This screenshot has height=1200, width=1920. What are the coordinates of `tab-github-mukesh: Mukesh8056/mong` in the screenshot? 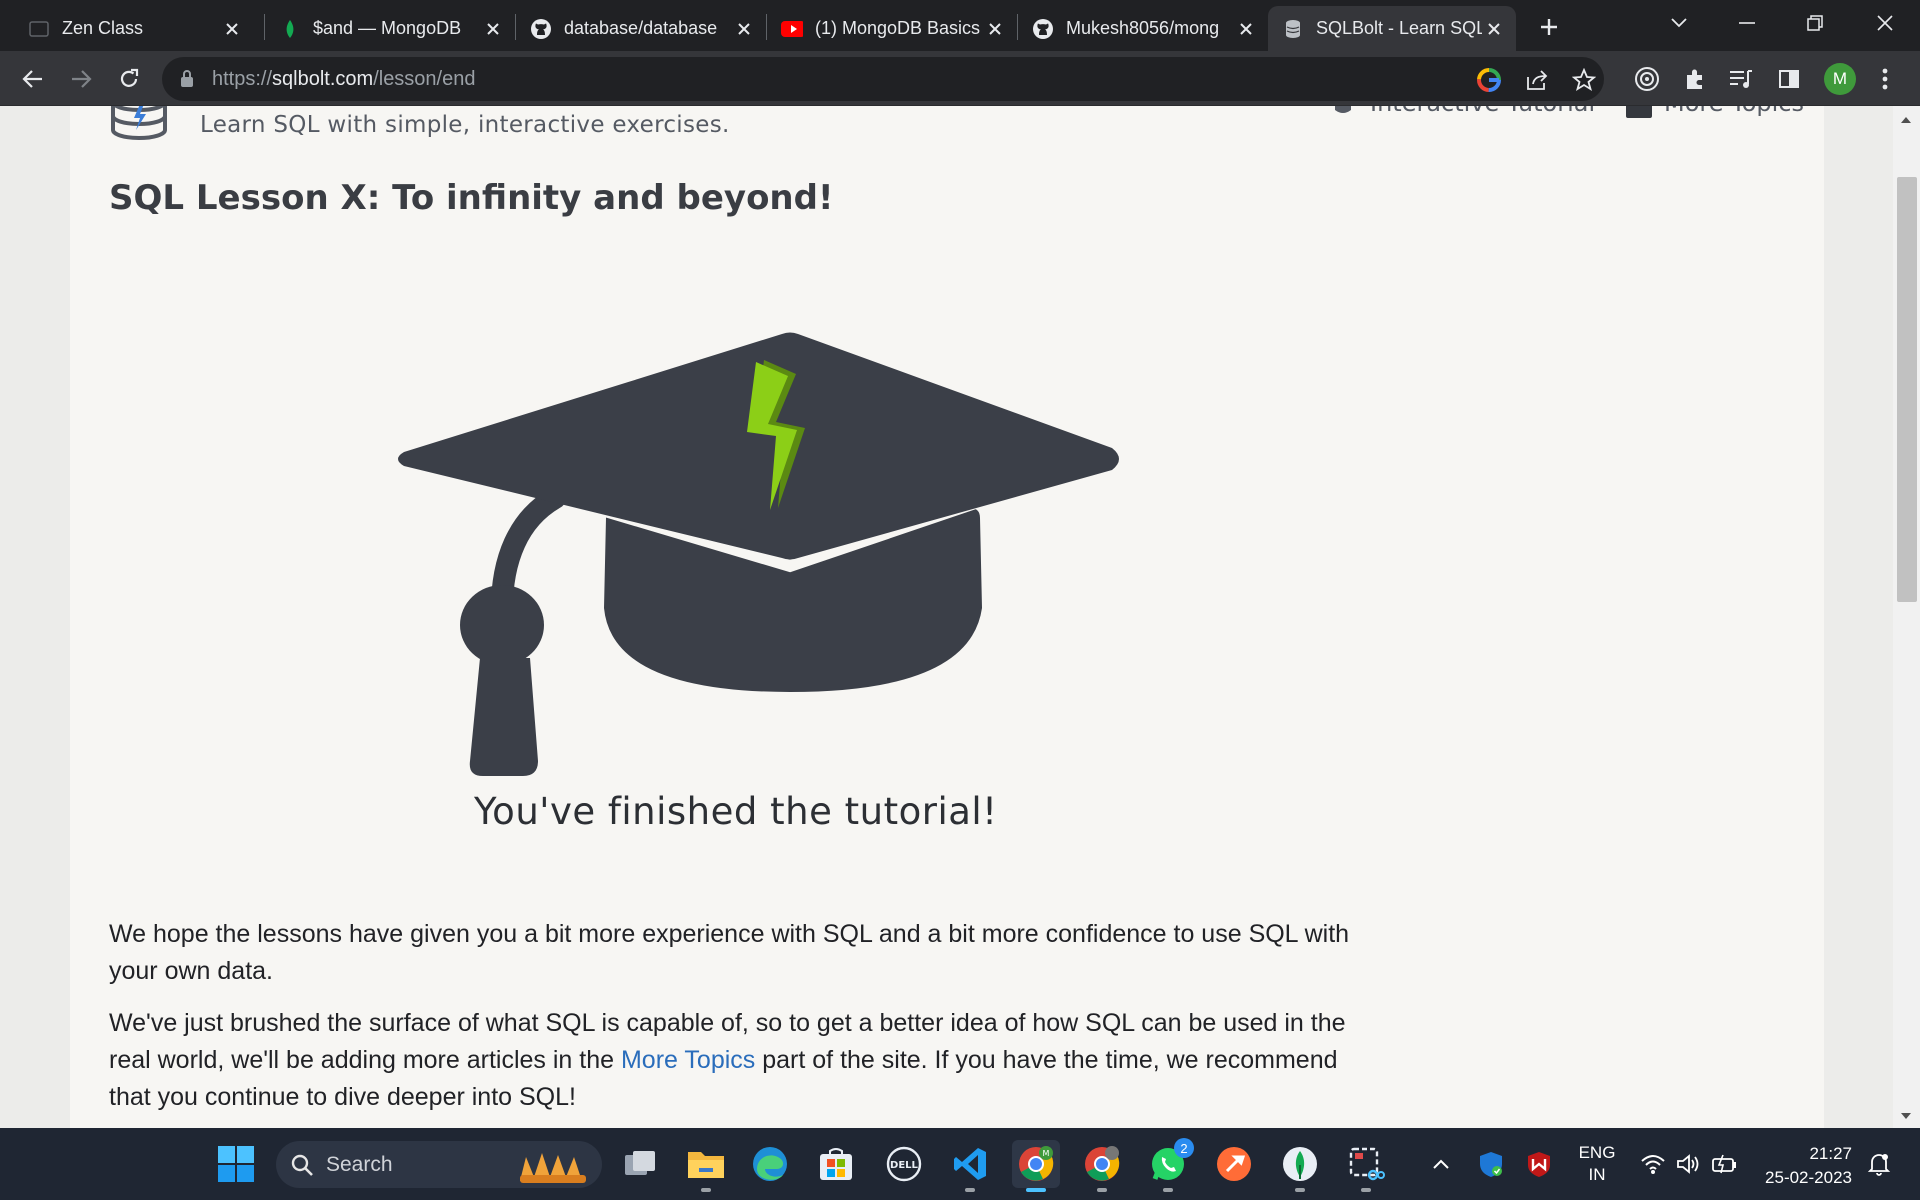 It's located at (1143, 28).